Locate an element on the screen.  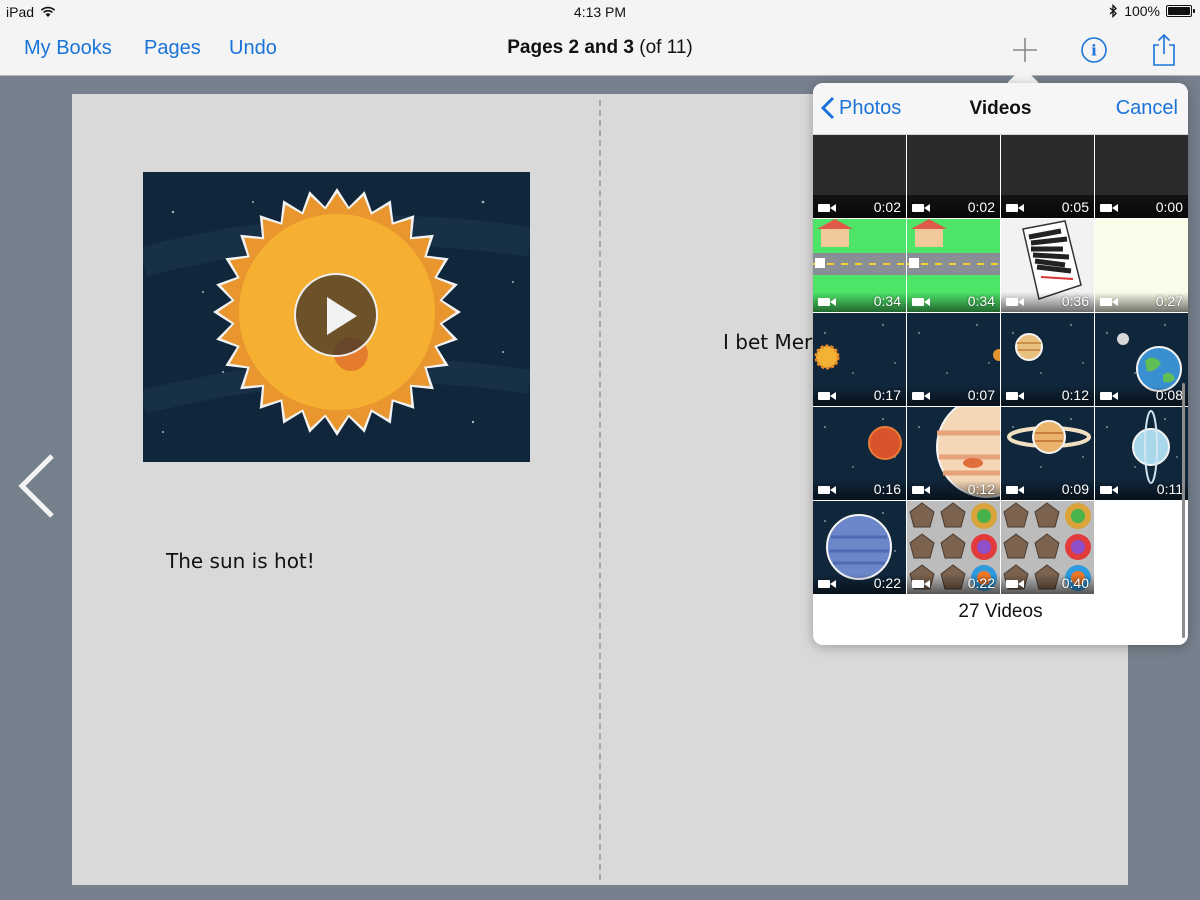
battery-percent: 100% is located at coordinates (1142, 11).